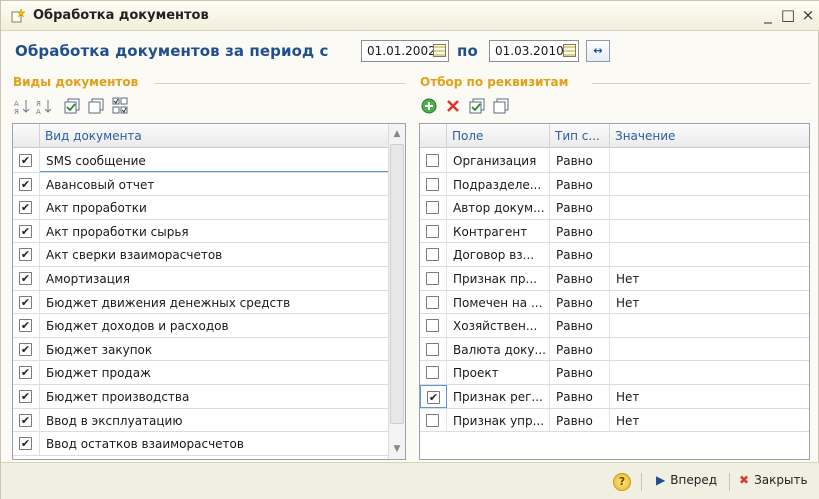 This screenshot has width=819, height=499. I want to click on table-row: Договор вз... Равно, so click(614, 255).